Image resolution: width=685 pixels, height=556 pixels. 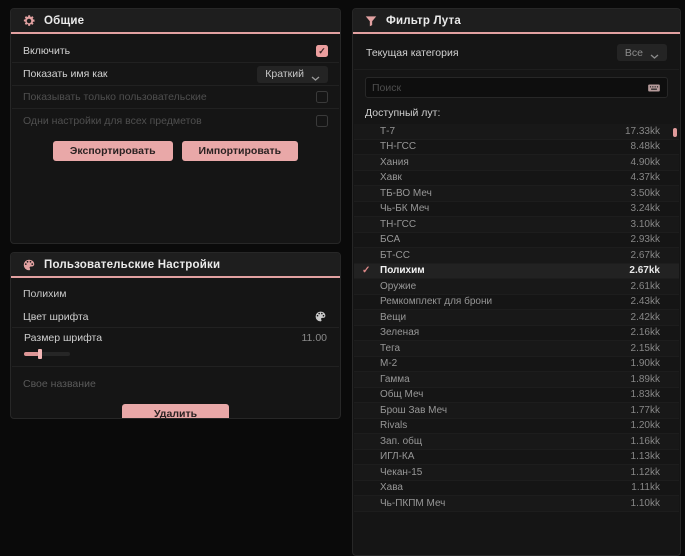 I want to click on selected-item-name: Полихим, so click(x=45, y=294).